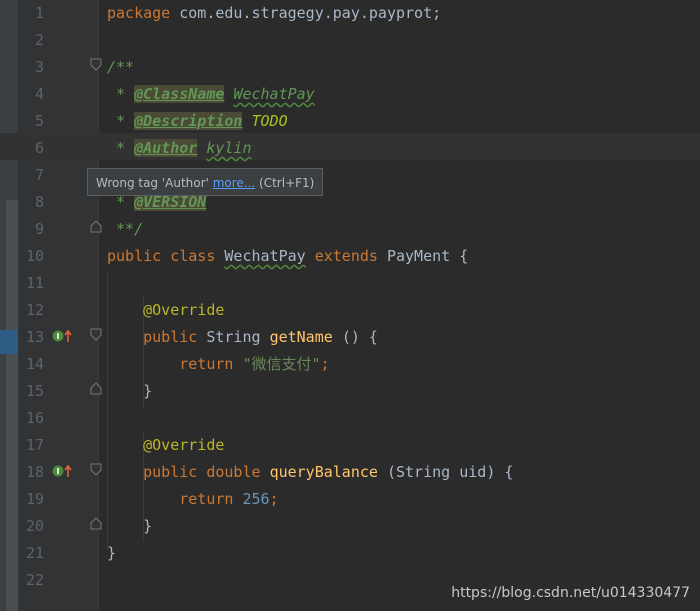  Describe the element at coordinates (39, 40) in the screenshot. I see `line-number: 2` at that location.